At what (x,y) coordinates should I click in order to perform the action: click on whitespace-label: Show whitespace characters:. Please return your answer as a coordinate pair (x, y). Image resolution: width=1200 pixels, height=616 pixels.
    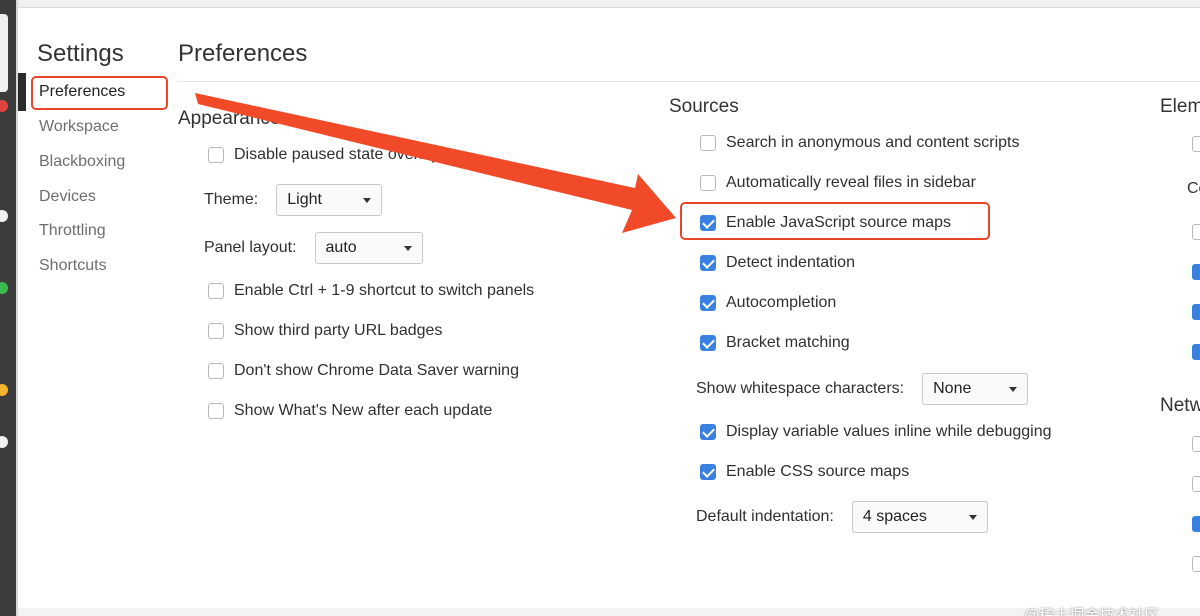
    Looking at the image, I should click on (800, 388).